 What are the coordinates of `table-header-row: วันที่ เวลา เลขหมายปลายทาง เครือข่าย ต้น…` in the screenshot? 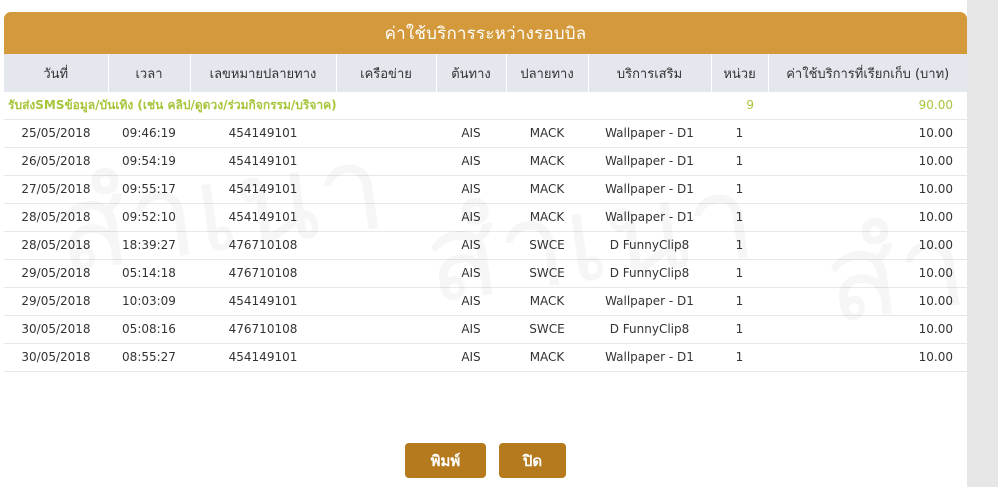 It's located at (485, 73).